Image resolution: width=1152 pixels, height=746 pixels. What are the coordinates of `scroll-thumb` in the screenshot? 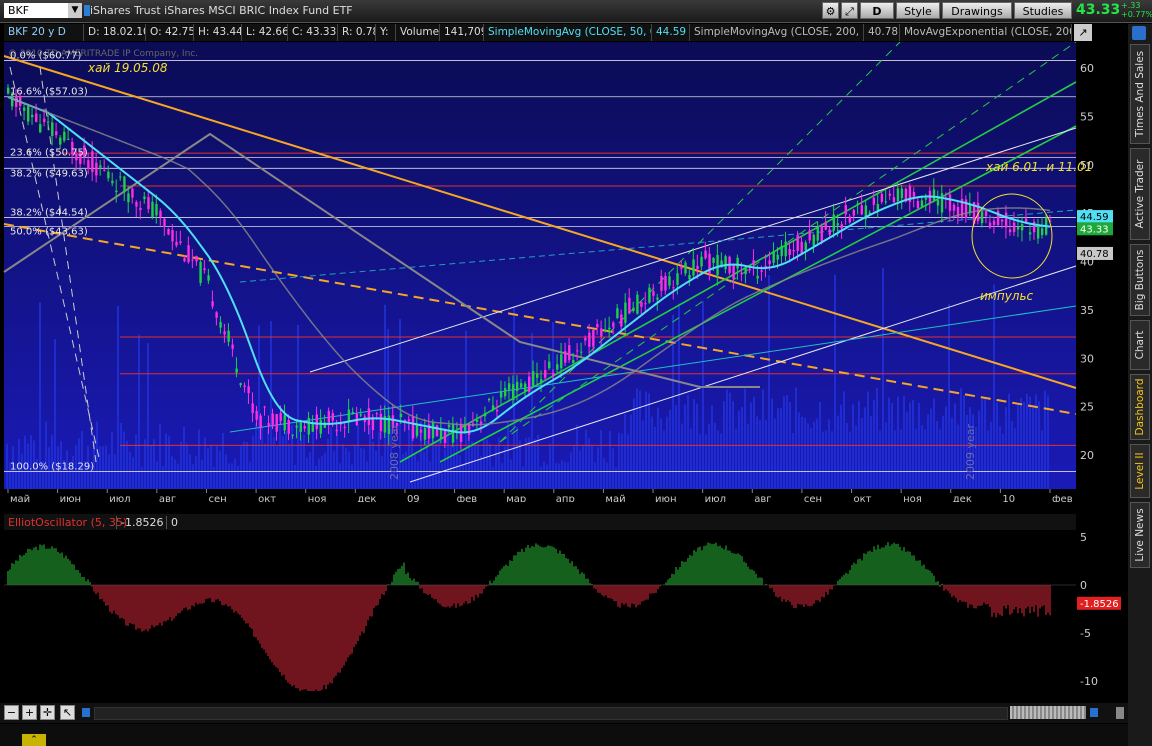 It's located at (1048, 712).